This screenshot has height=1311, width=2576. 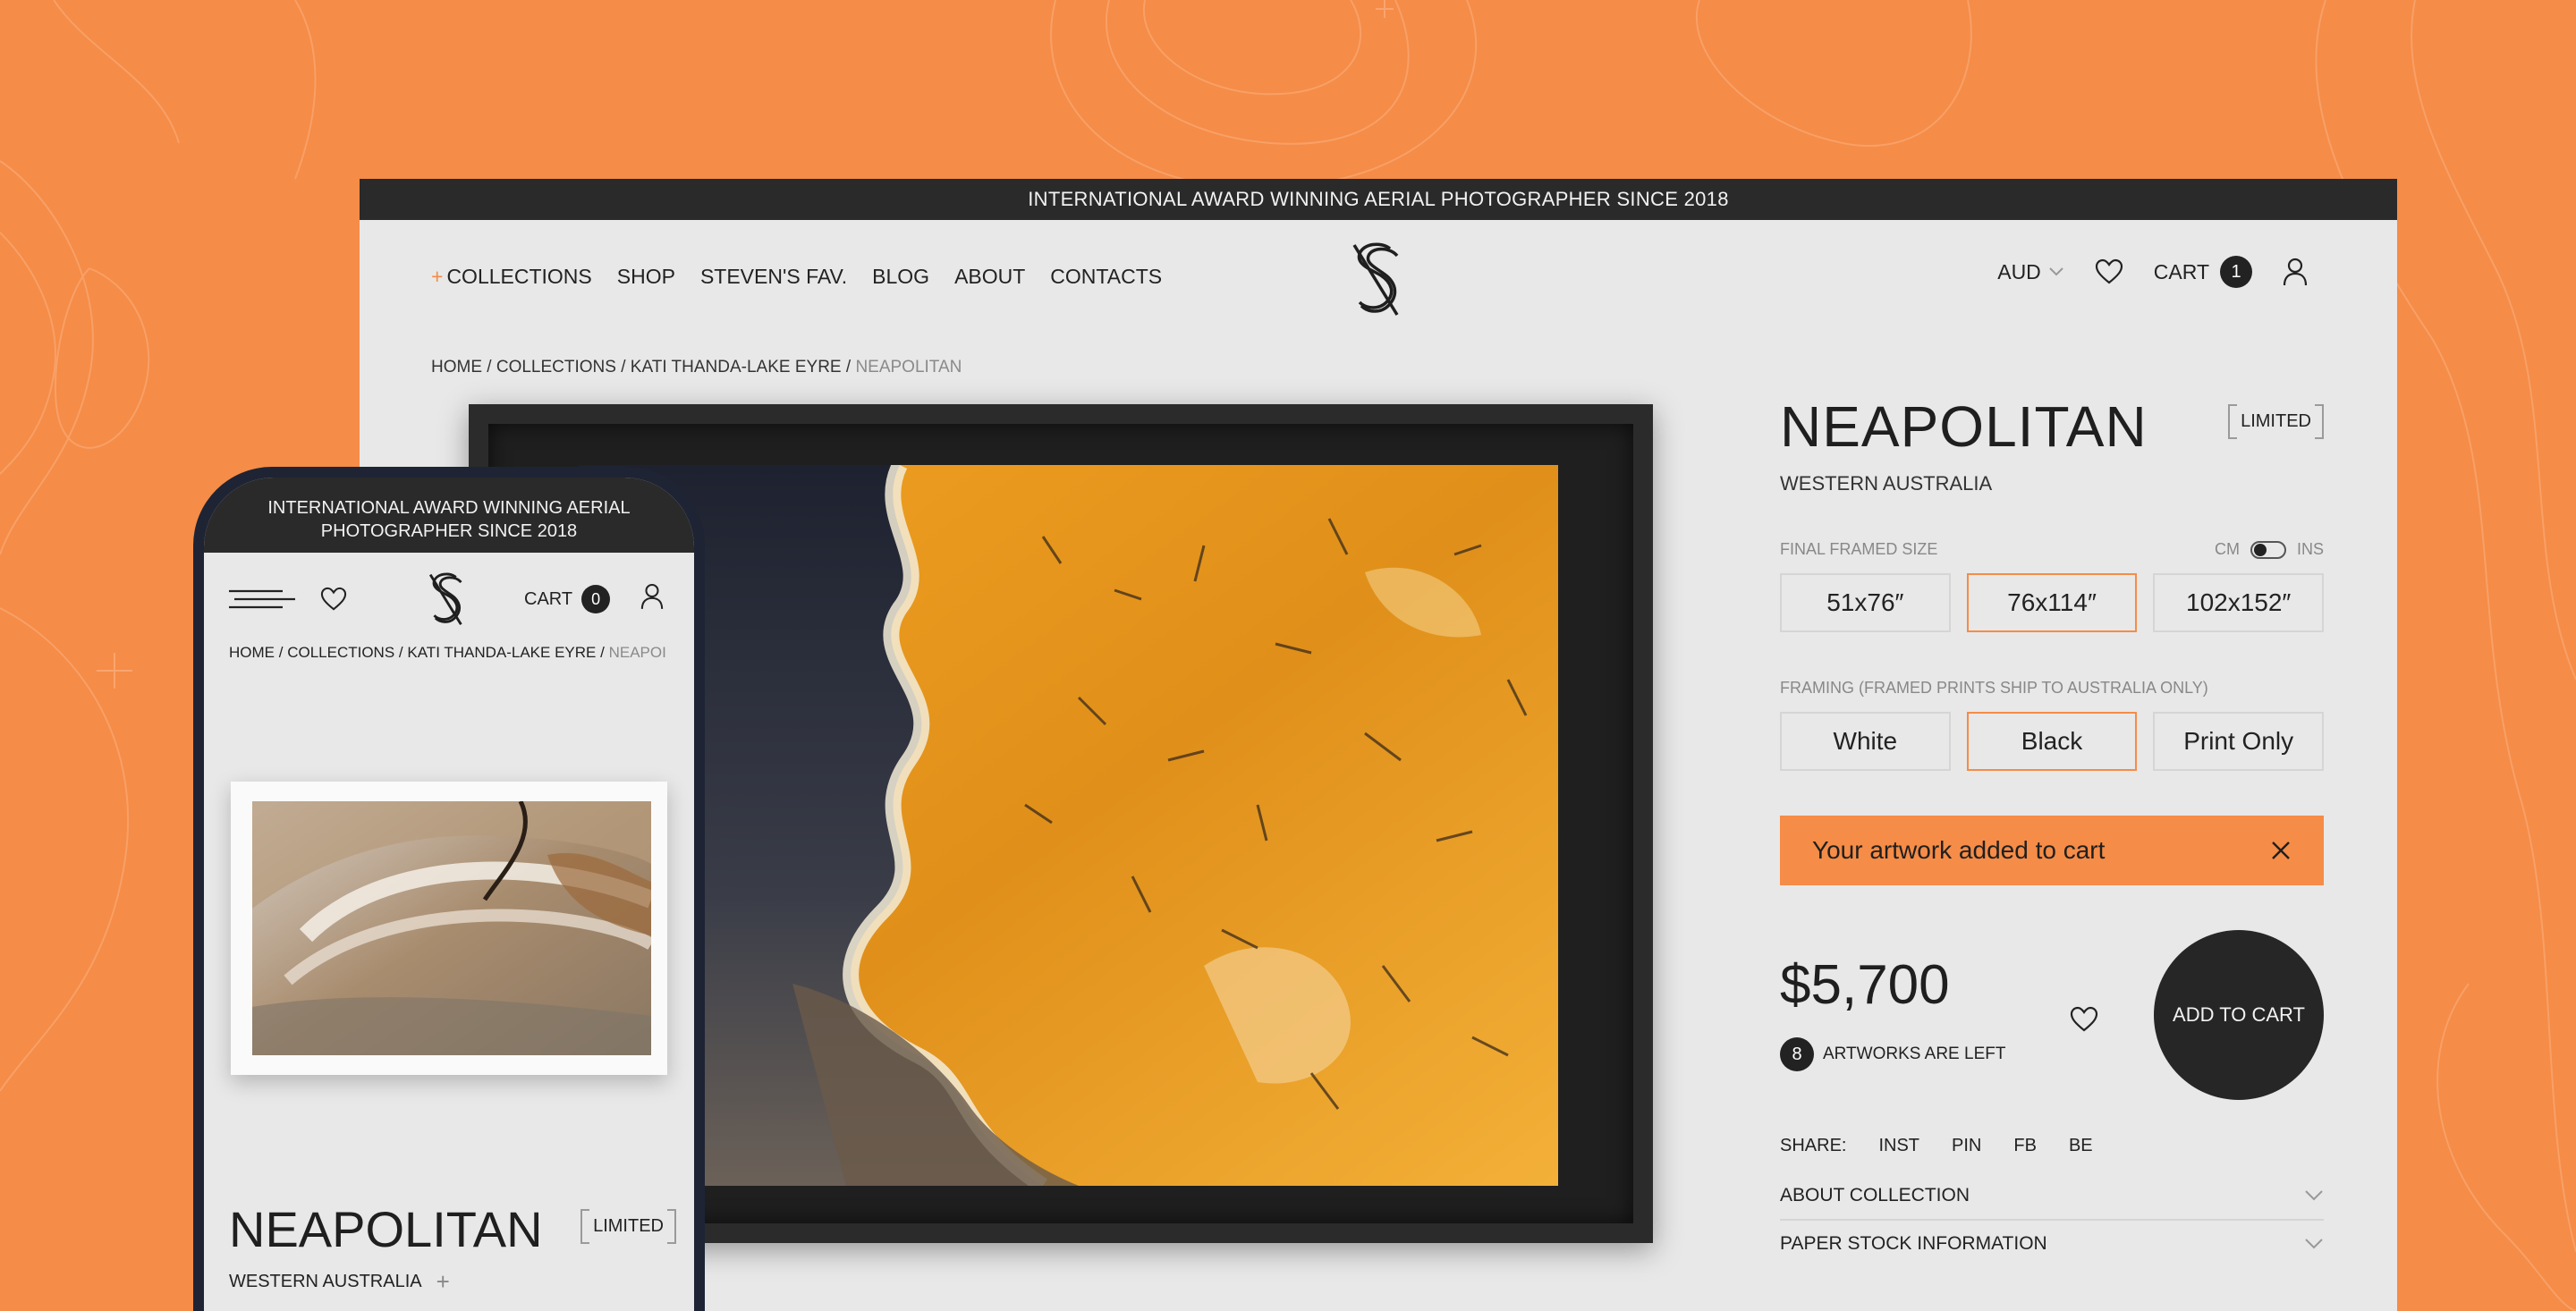 What do you see at coordinates (1865, 602) in the screenshot?
I see `size-option-small: 51x76″` at bounding box center [1865, 602].